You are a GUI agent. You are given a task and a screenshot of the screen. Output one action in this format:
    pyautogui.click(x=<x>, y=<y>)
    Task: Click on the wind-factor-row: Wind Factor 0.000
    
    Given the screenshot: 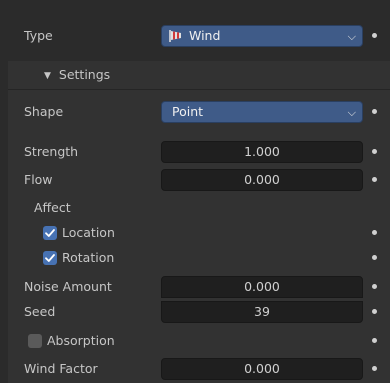 What is the action you would take?
    pyautogui.click(x=195, y=369)
    